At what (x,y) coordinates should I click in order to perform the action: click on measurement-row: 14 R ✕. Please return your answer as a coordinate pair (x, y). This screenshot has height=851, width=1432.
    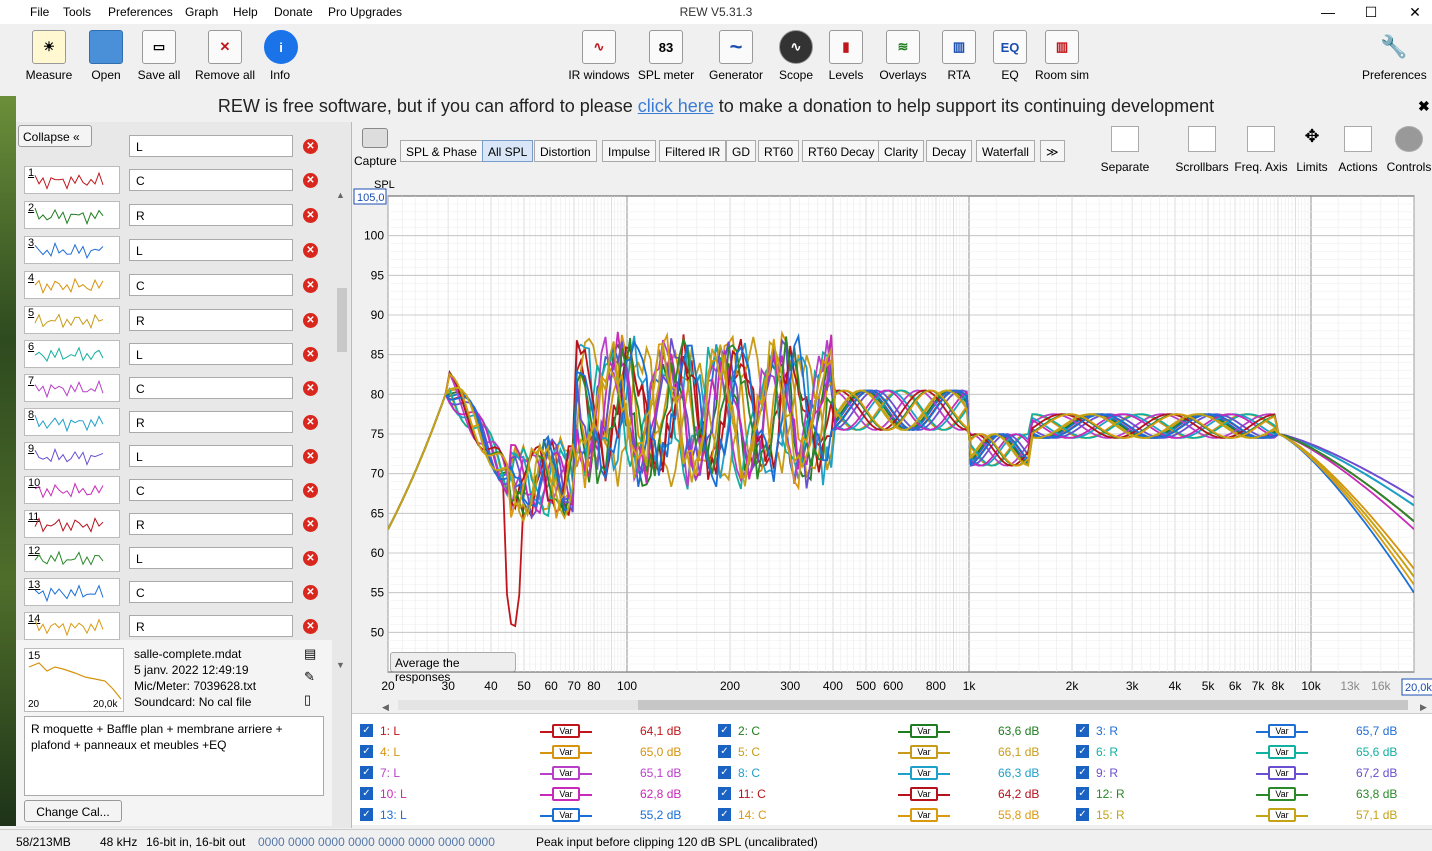
    Looking at the image, I should click on (172, 626).